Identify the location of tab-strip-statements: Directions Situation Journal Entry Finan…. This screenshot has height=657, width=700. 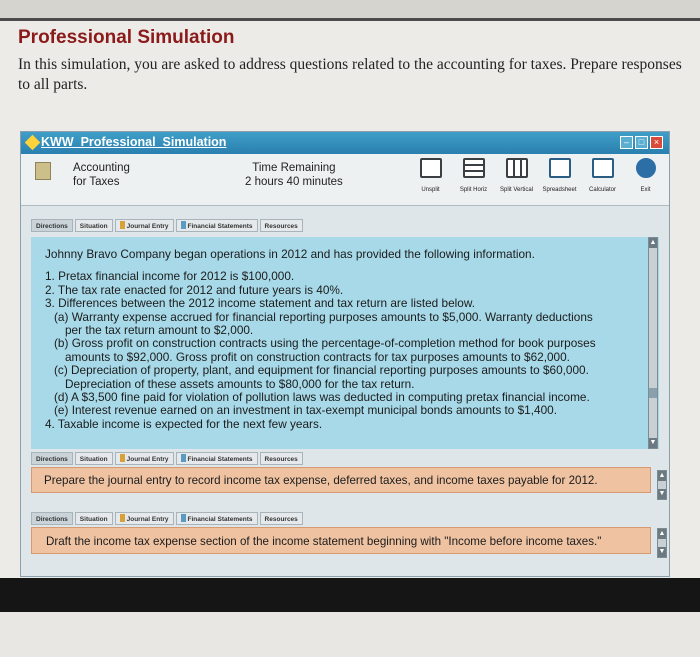
(167, 518).